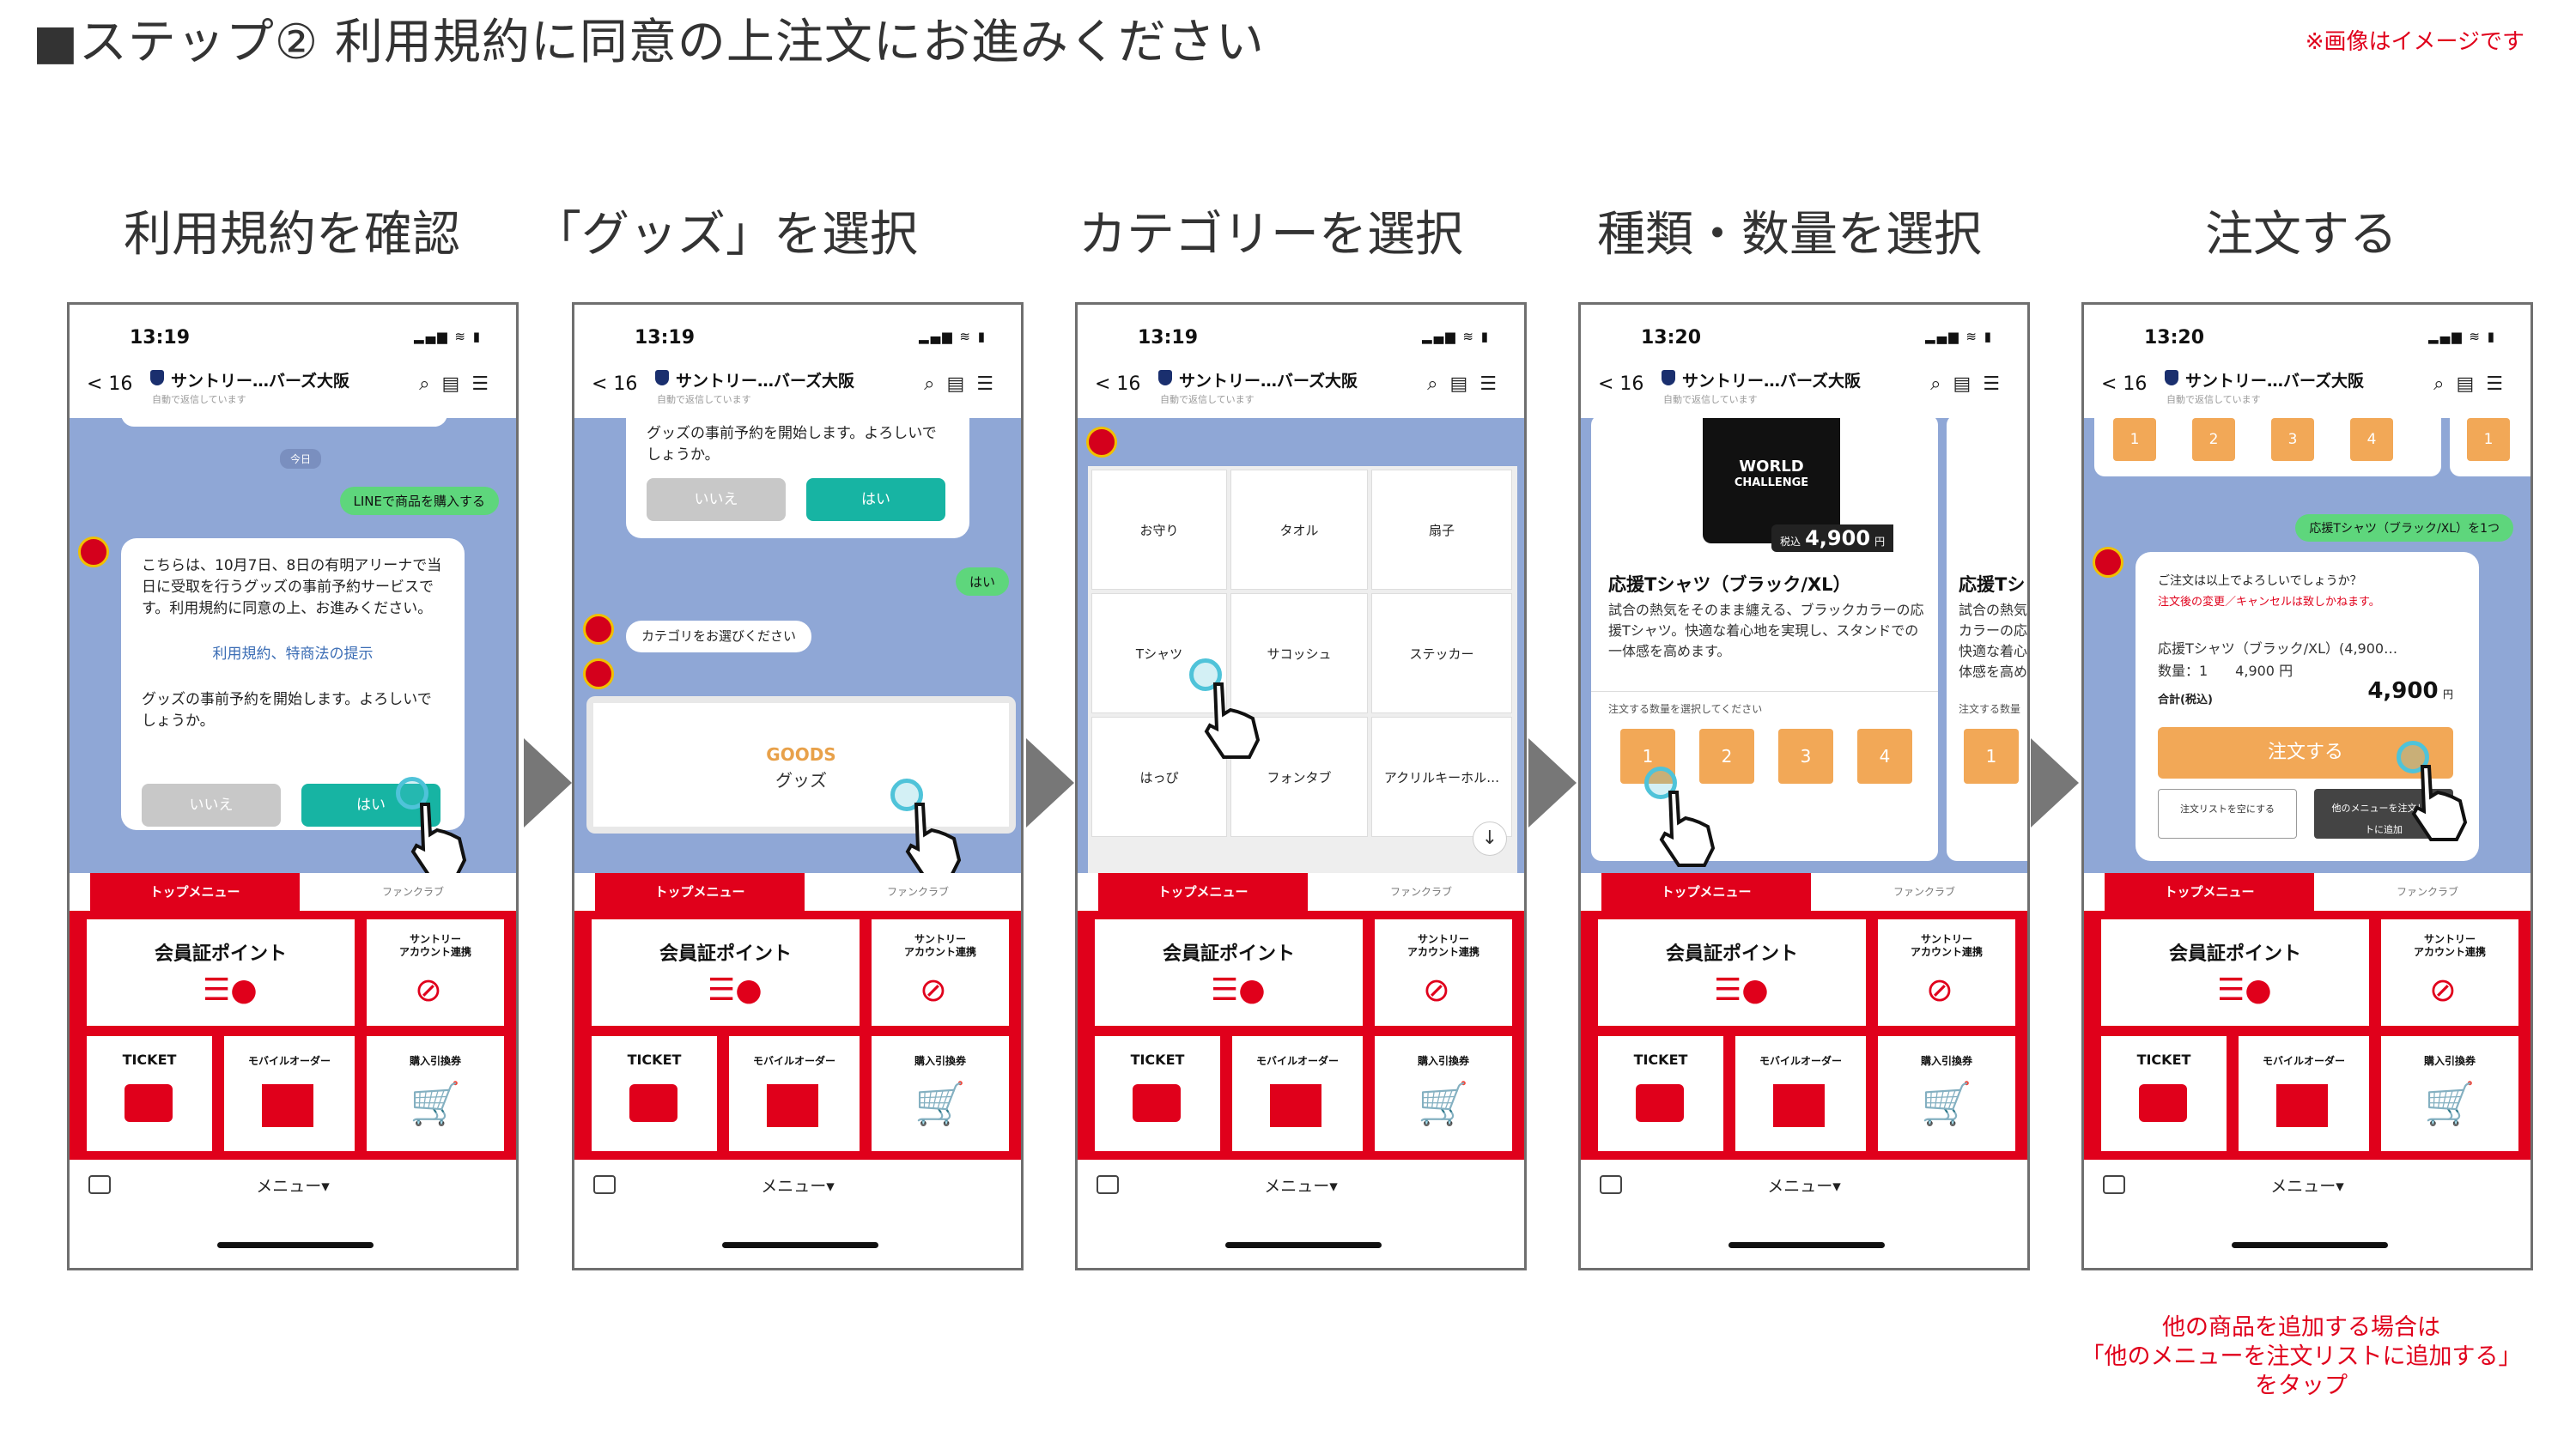 The image size is (2576, 1449). I want to click on order-quantity: 数量：1 4,900 円, so click(2225, 671).